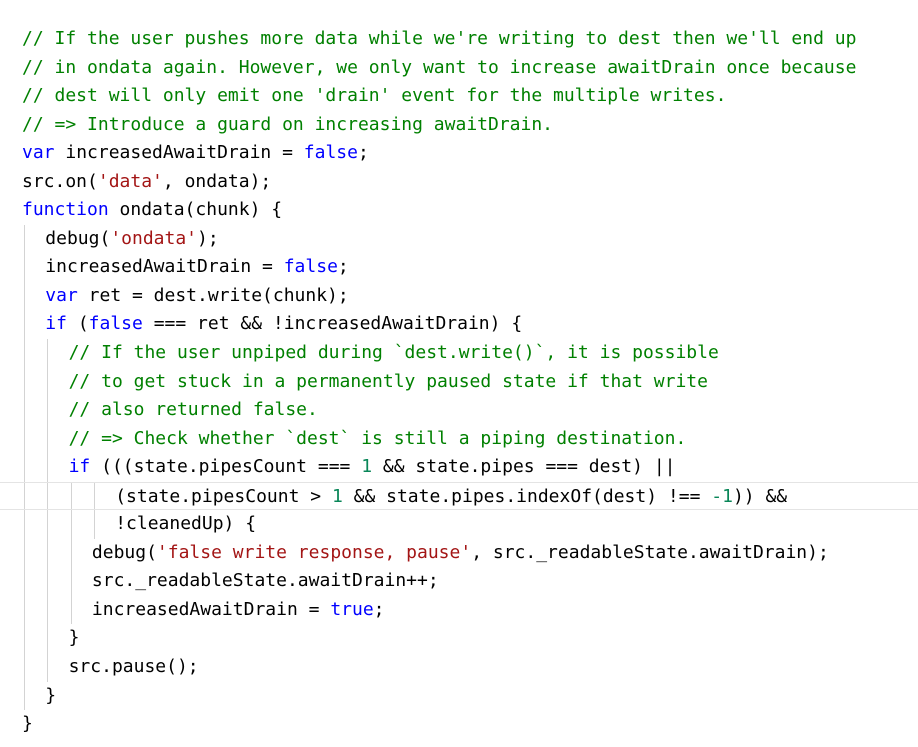  Describe the element at coordinates (208, 238) in the screenshot. I see `code-token-plain: );` at that location.